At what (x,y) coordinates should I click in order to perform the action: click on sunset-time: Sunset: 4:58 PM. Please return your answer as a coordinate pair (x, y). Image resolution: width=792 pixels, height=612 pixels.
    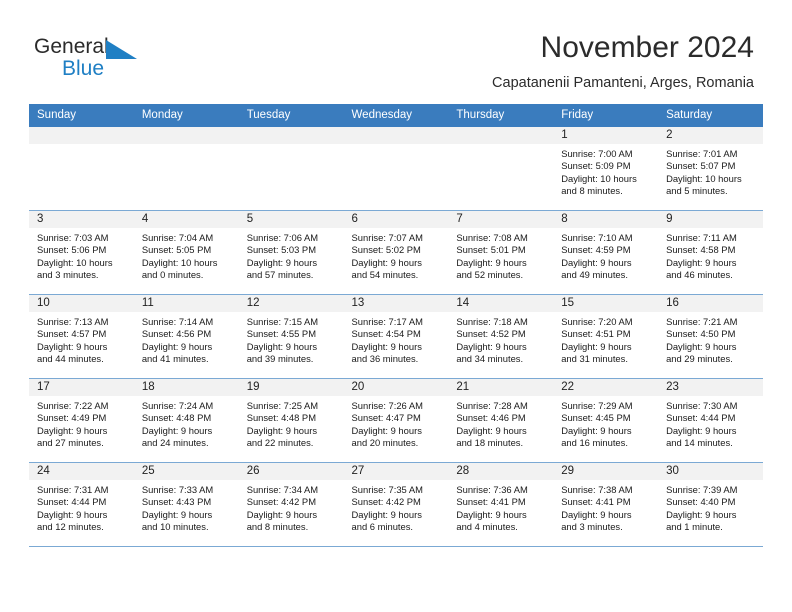
    Looking at the image, I should click on (701, 250).